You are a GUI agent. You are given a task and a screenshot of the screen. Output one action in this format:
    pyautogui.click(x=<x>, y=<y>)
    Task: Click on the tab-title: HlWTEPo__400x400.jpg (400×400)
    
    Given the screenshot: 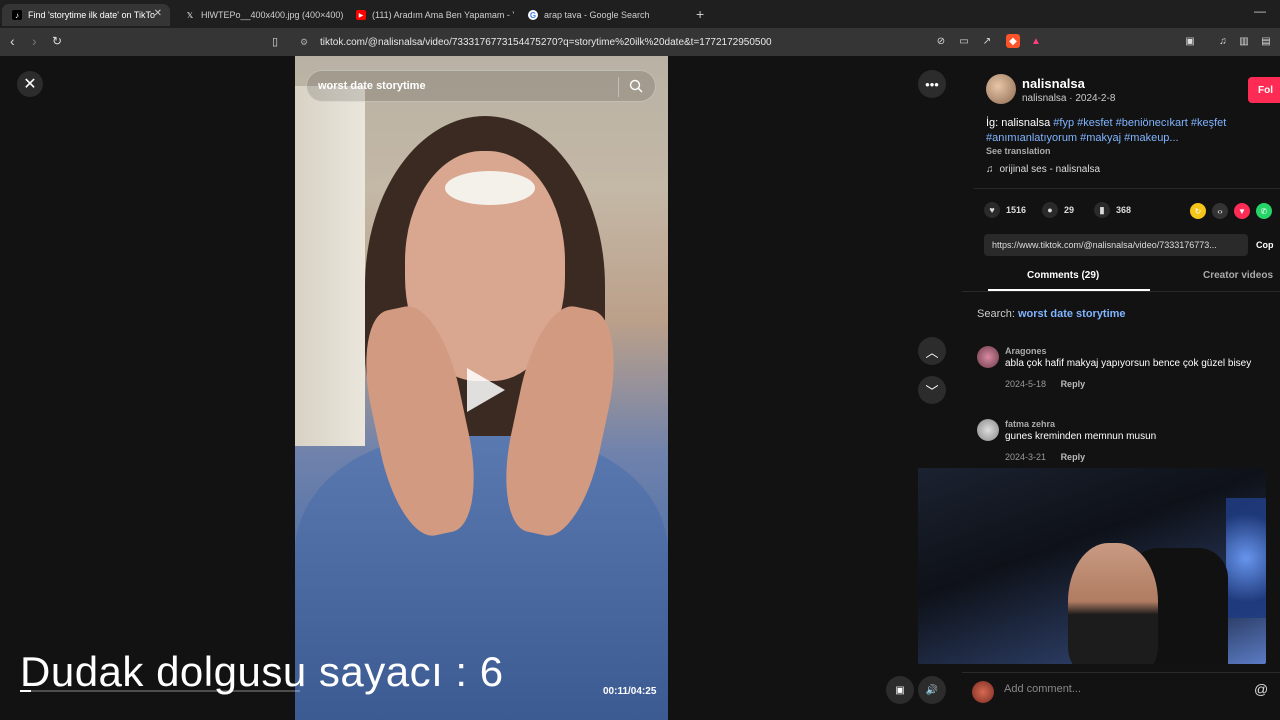 What is the action you would take?
    pyautogui.click(x=272, y=15)
    